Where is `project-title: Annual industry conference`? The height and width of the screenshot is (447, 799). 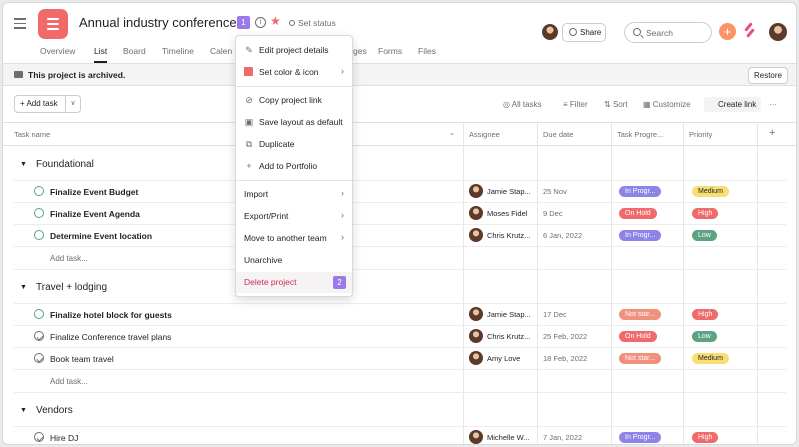
project-title: Annual industry conference is located at coordinates (158, 22).